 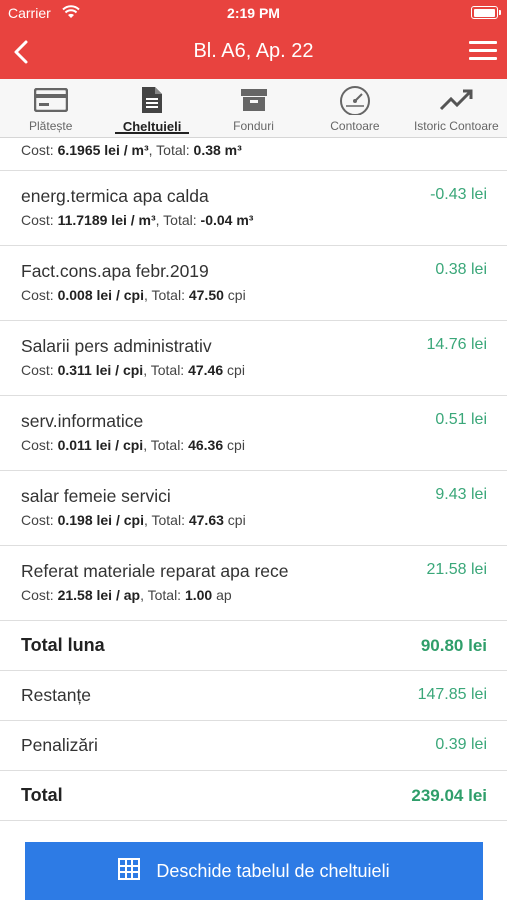 I want to click on tab-label: Istoric Contoare, so click(x=456, y=126).